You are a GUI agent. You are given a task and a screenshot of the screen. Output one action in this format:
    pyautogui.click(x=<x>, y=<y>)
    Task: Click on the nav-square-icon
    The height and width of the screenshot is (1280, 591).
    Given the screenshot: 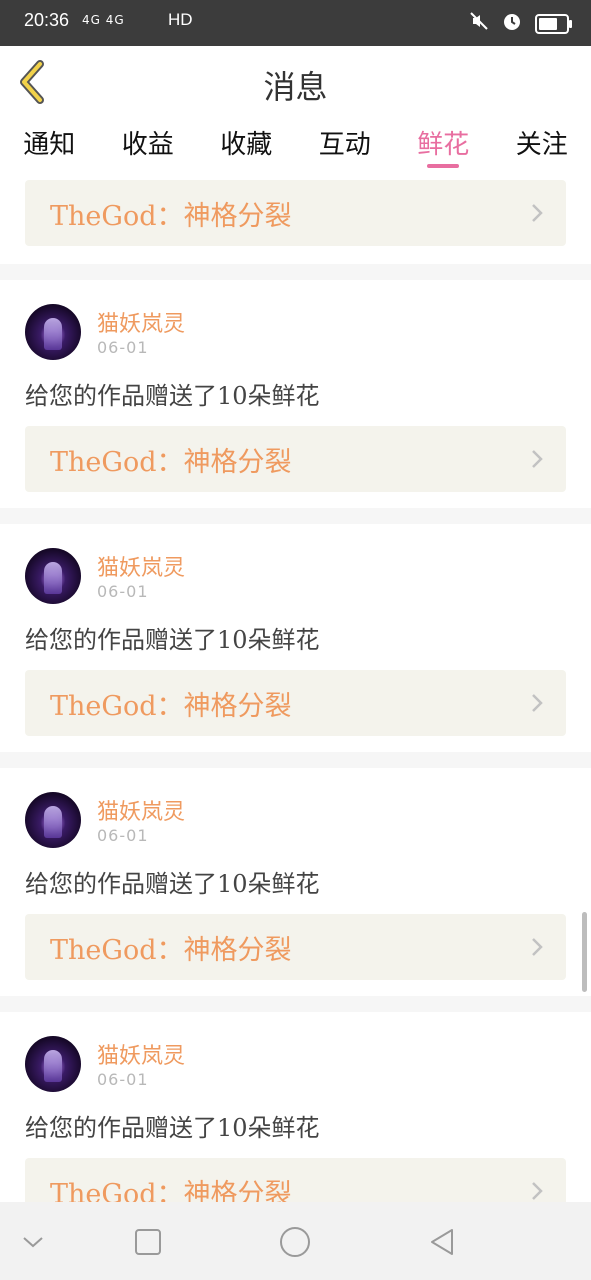 What is the action you would take?
    pyautogui.click(x=148, y=1242)
    